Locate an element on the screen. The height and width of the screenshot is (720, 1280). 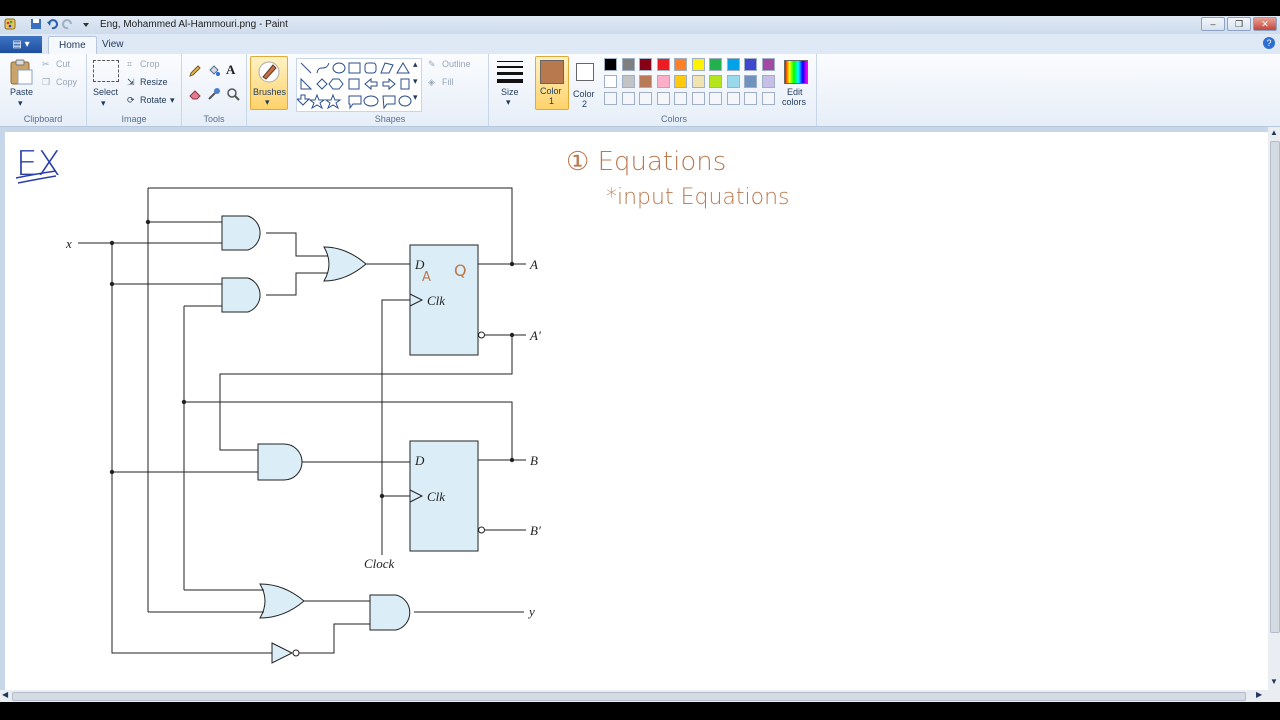
ff1-clk-label: Clk is located at coordinates (436, 300).